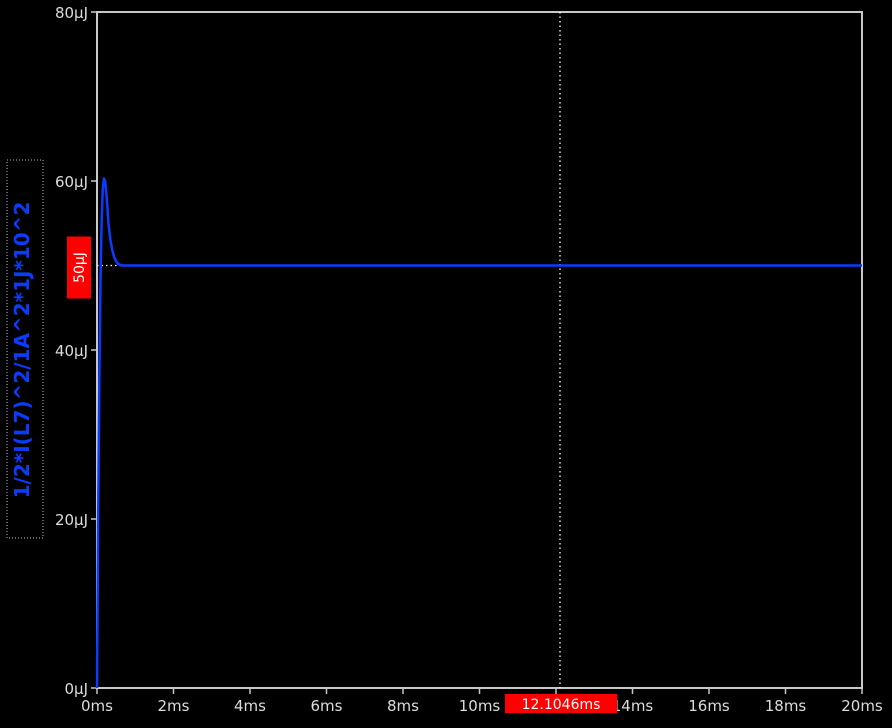 This screenshot has width=892, height=728. Describe the element at coordinates (327, 706) in the screenshot. I see `x-tick-label: 6ms` at that location.